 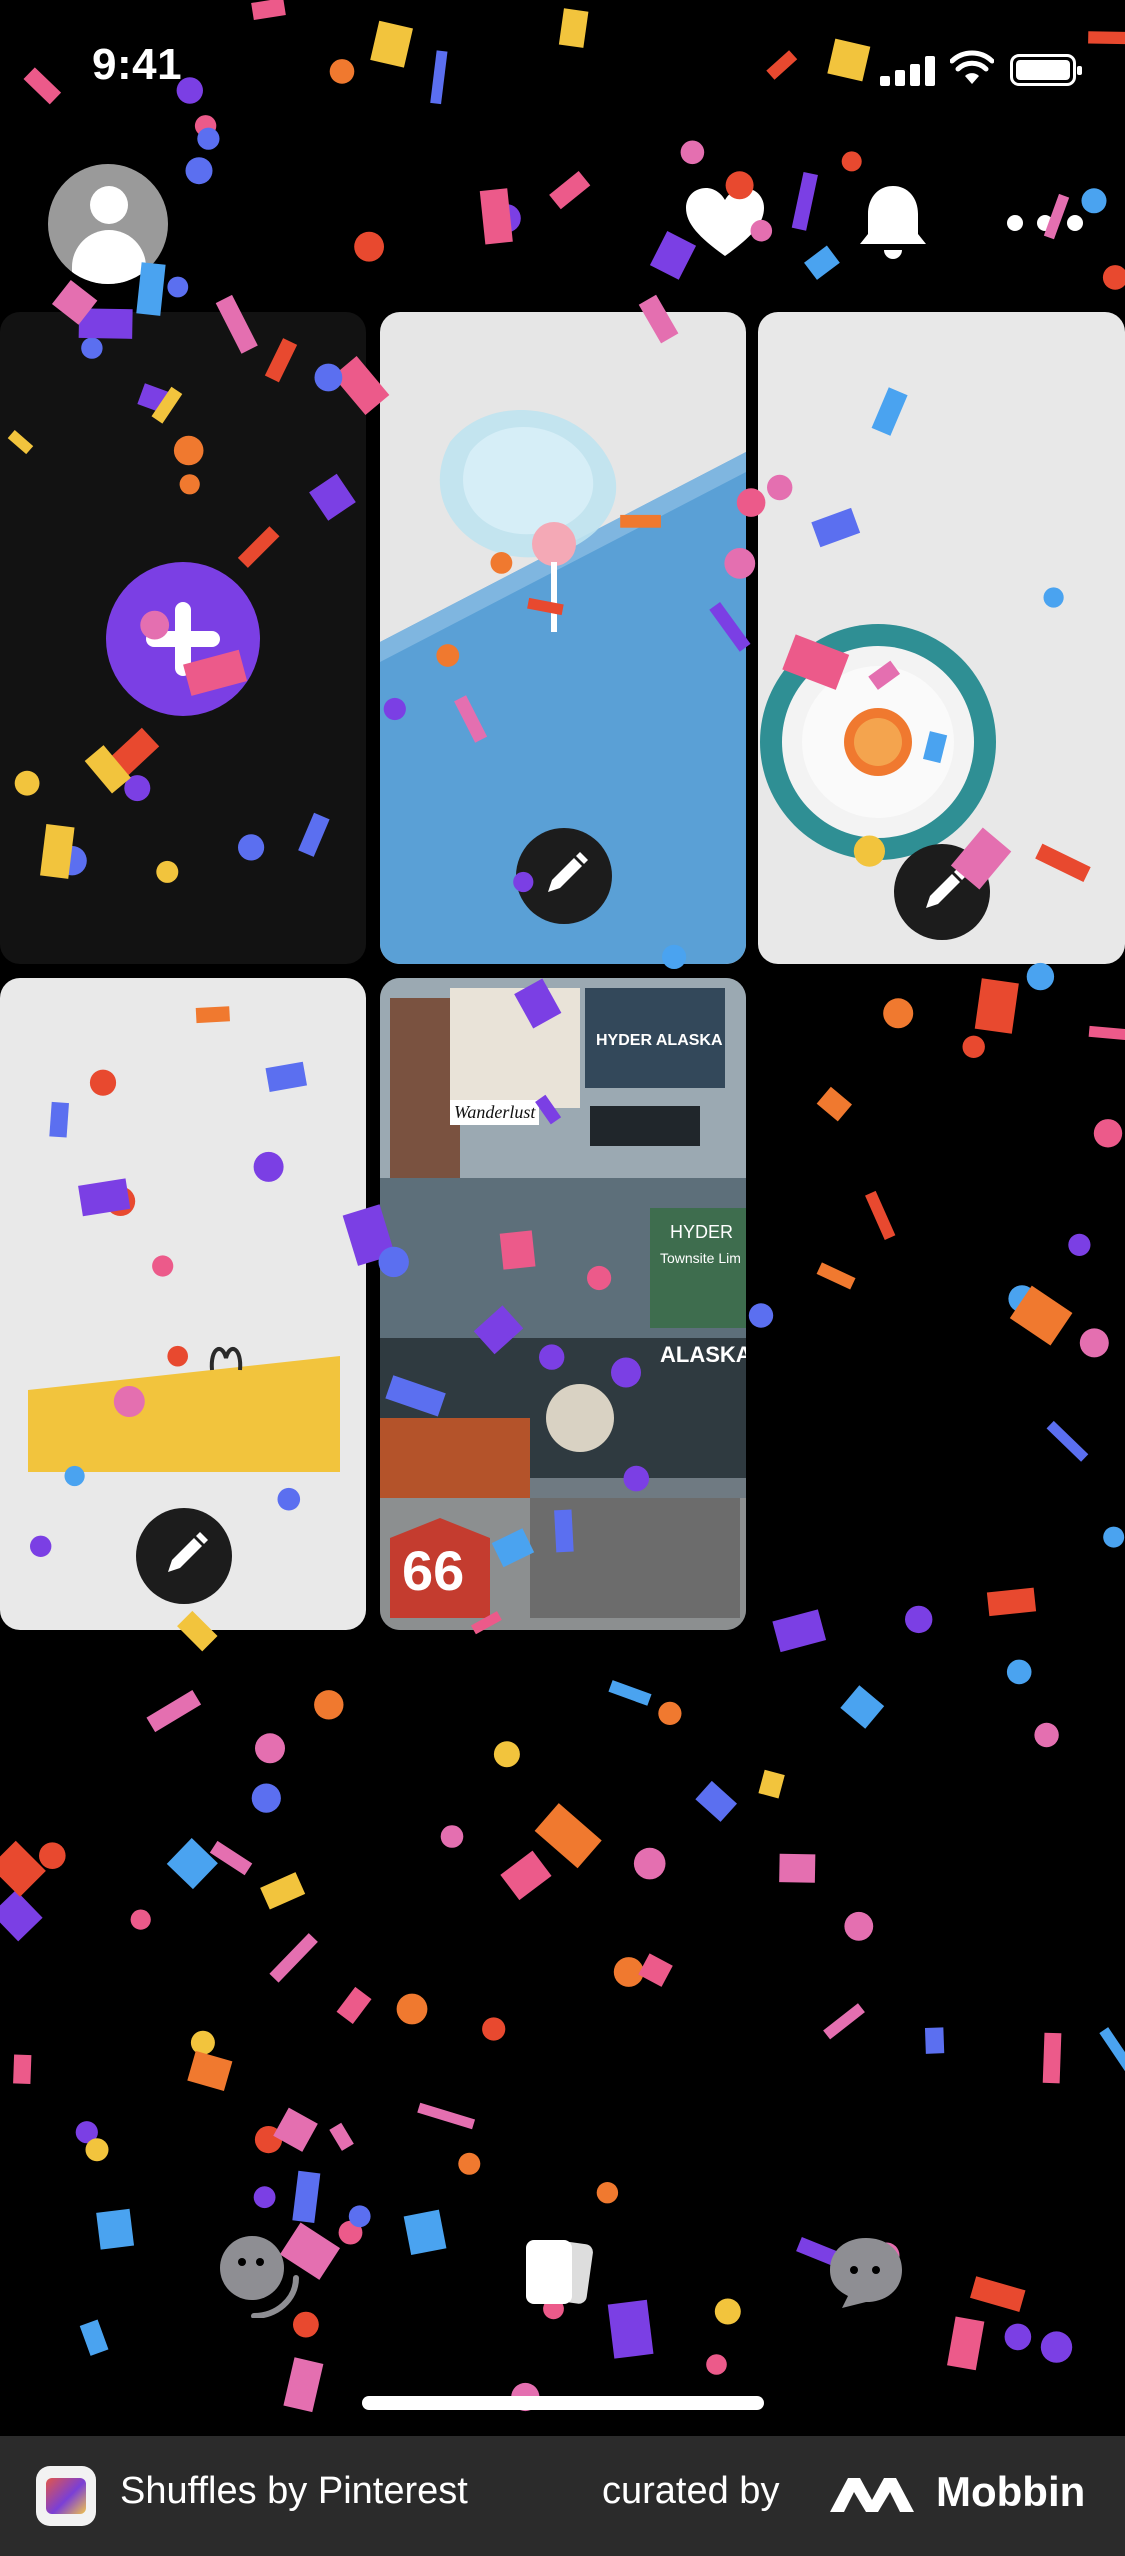 What do you see at coordinates (563, 638) in the screenshot?
I see `lollipop-collage-tile` at bounding box center [563, 638].